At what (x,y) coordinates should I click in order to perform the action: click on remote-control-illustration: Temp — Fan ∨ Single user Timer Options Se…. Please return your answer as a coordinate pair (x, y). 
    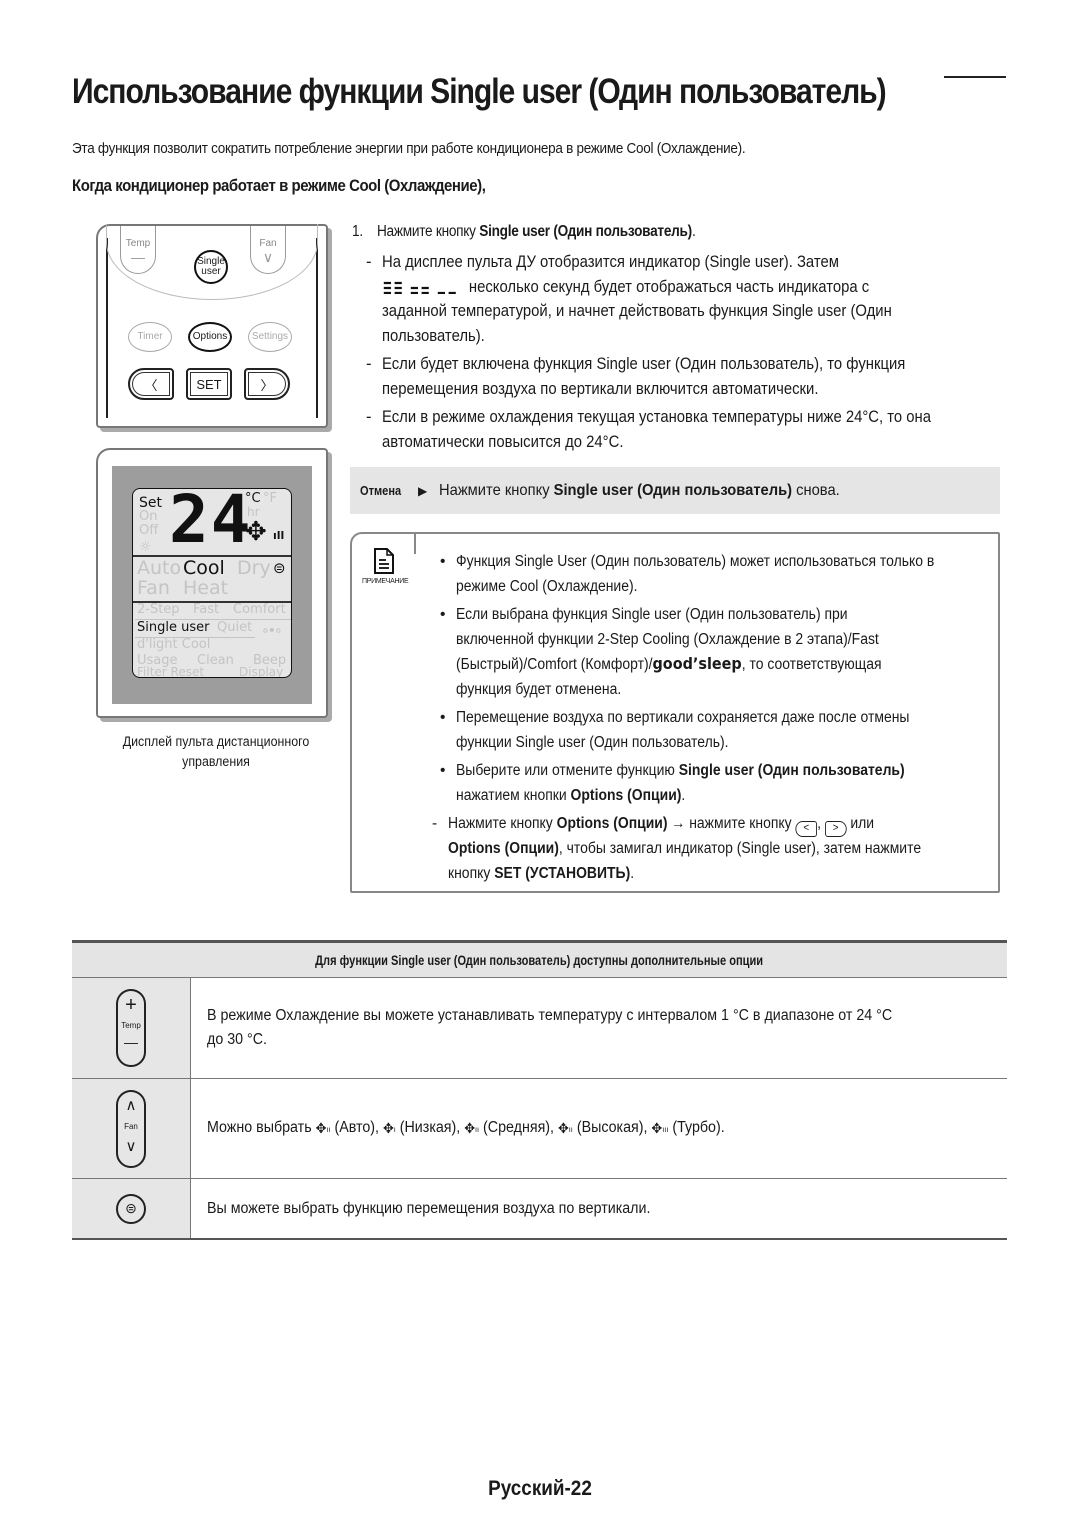
    Looking at the image, I should click on (212, 326).